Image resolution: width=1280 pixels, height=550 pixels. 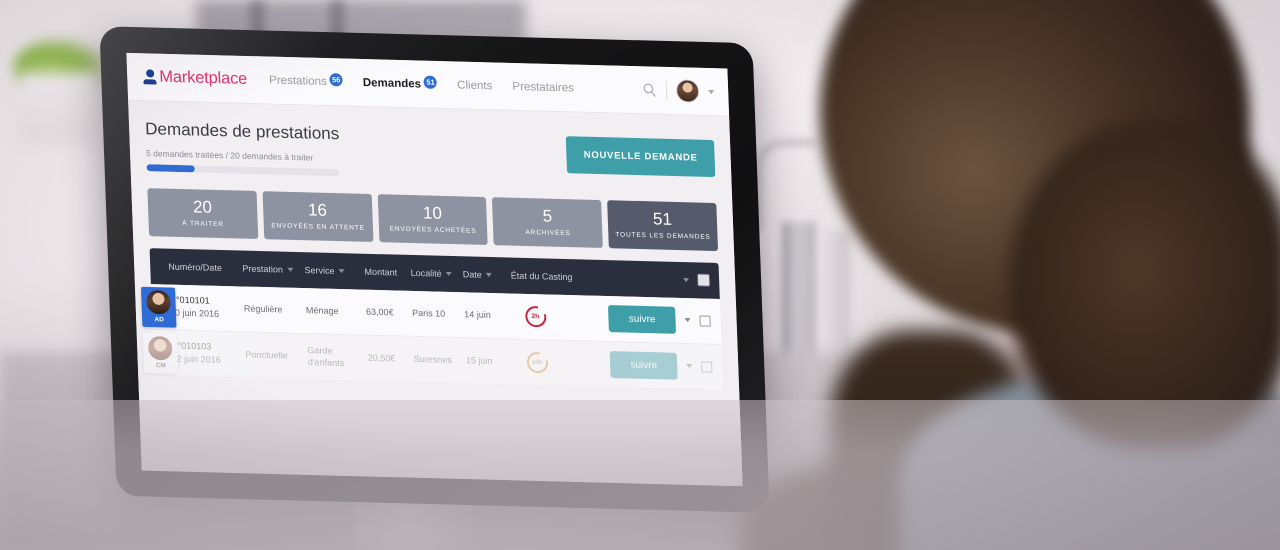 I want to click on column-label: Prestation, so click(x=263, y=269).